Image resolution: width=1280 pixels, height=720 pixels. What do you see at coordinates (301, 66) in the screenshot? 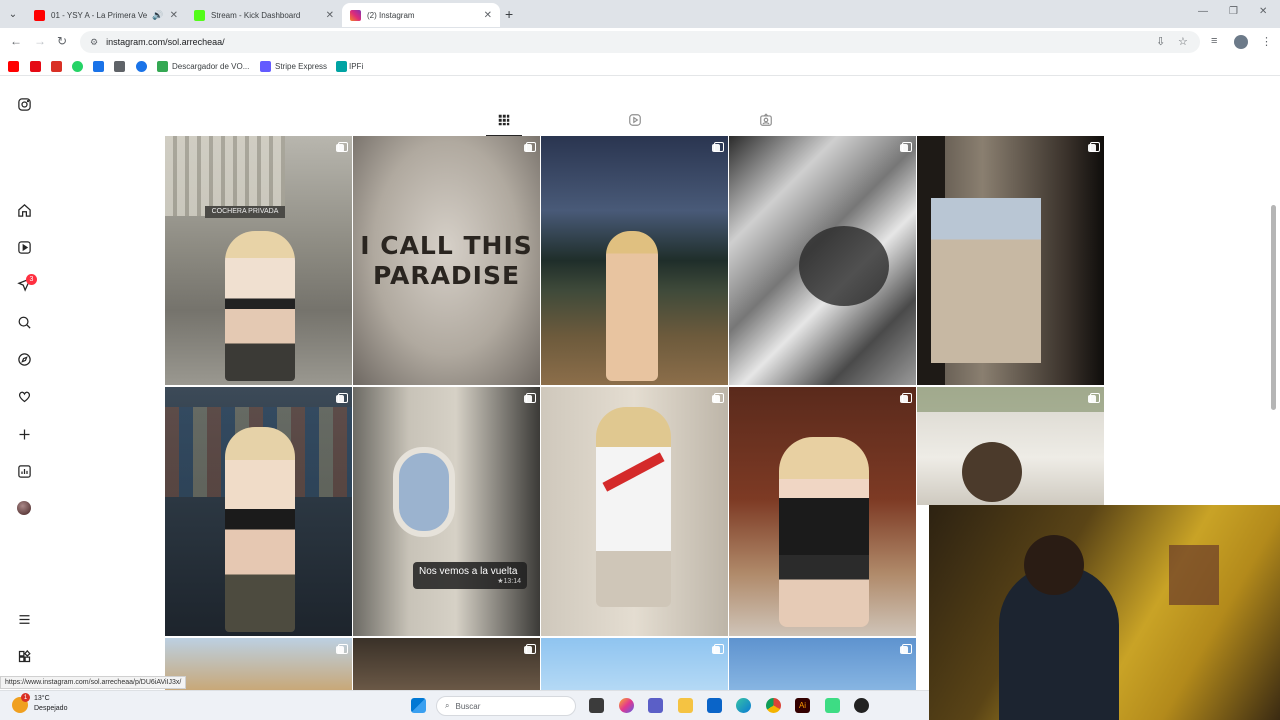
I see `bookmark-stripe: Stripe Express` at bounding box center [301, 66].